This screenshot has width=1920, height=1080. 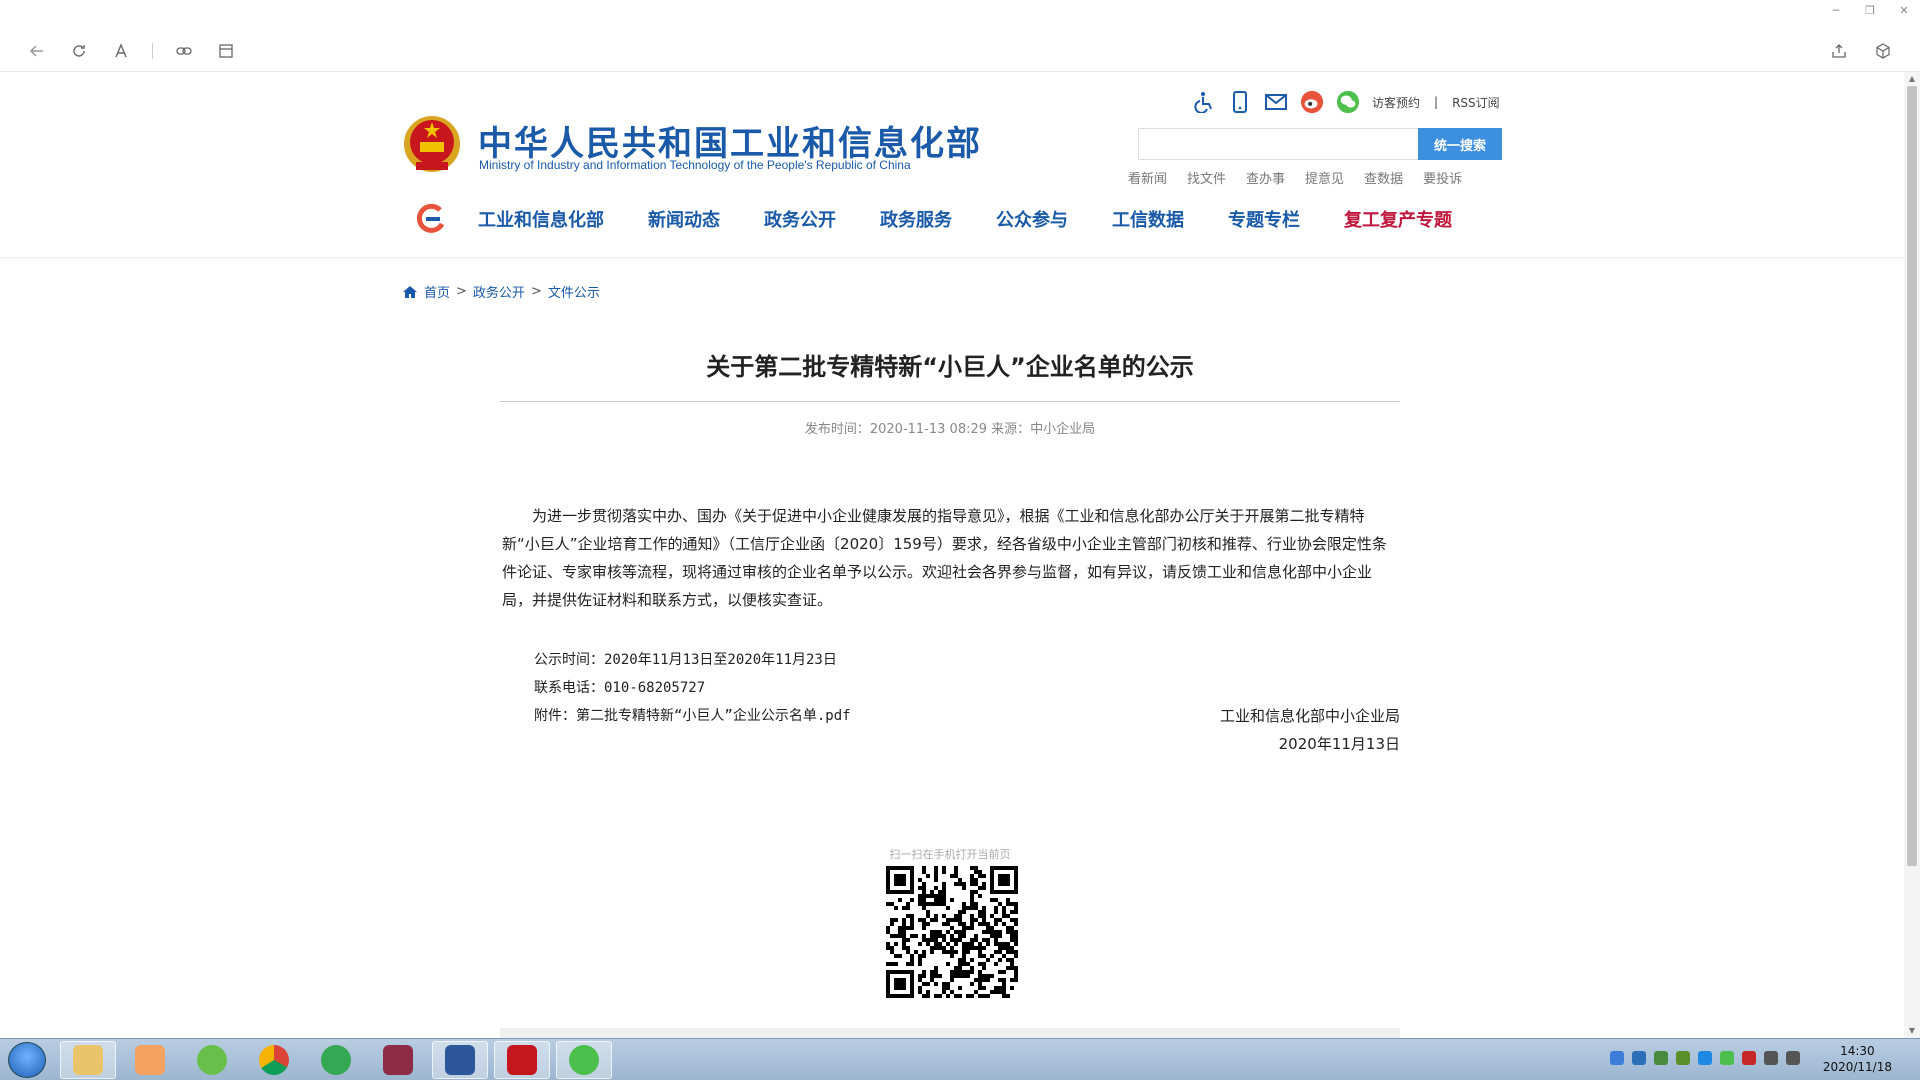 I want to click on extensions-icon, so click(x=1883, y=51).